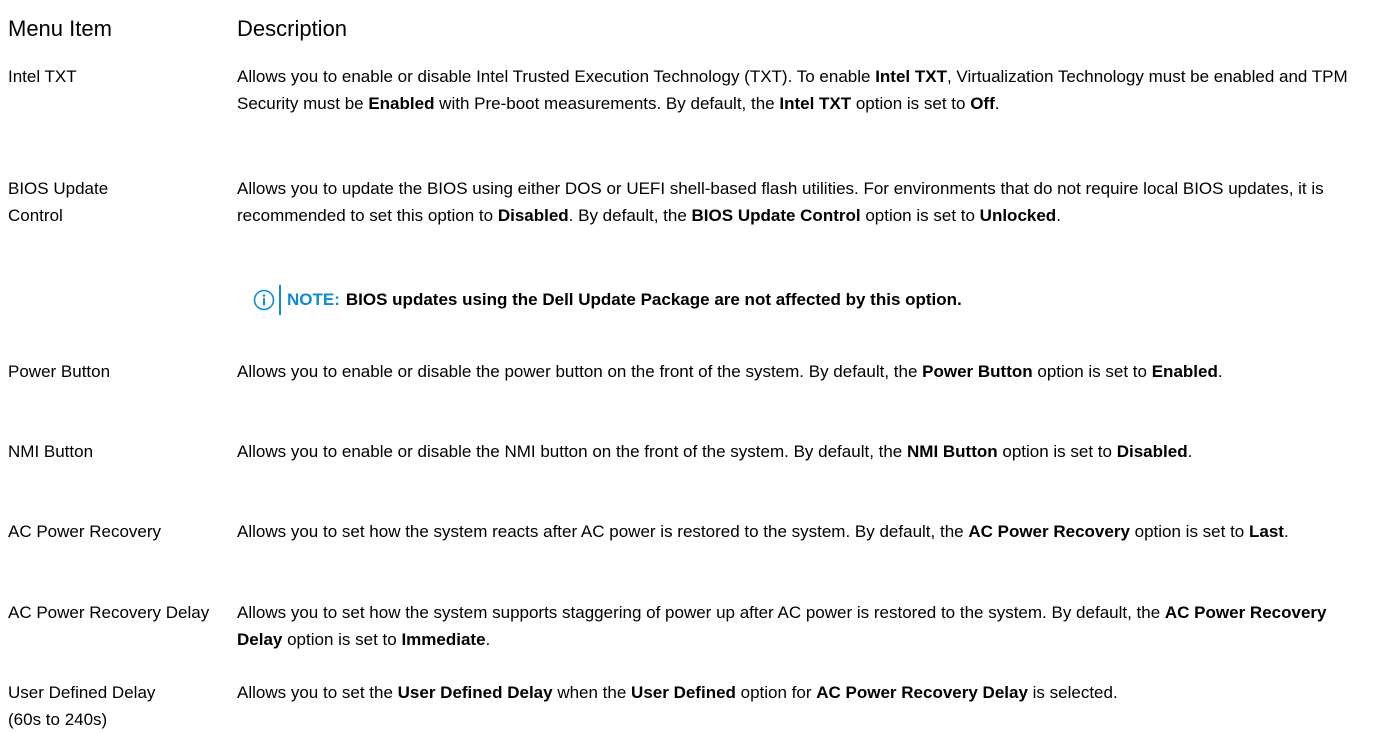  Describe the element at coordinates (60, 28) in the screenshot. I see `header-menu-item: Menu Item` at that location.